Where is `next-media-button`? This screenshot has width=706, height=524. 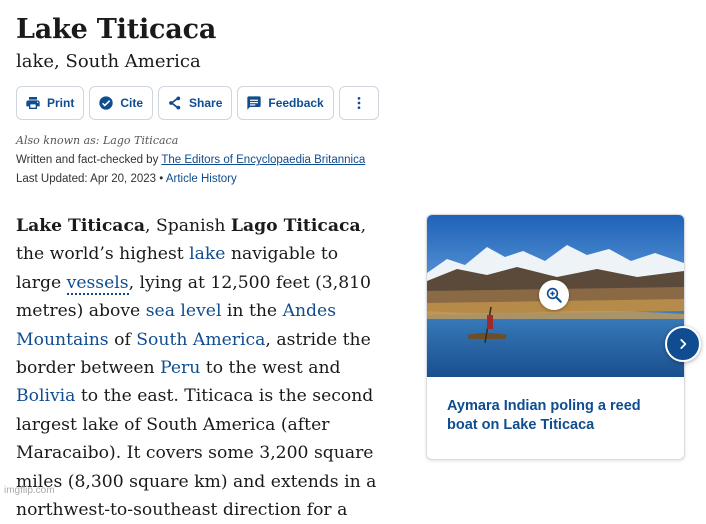
next-media-button is located at coordinates (683, 344).